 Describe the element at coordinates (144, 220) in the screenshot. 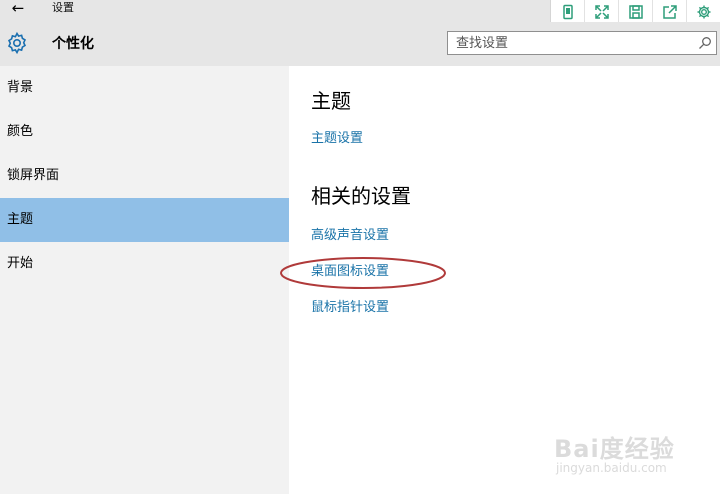

I see `sidebar-item-themes: 主题` at that location.